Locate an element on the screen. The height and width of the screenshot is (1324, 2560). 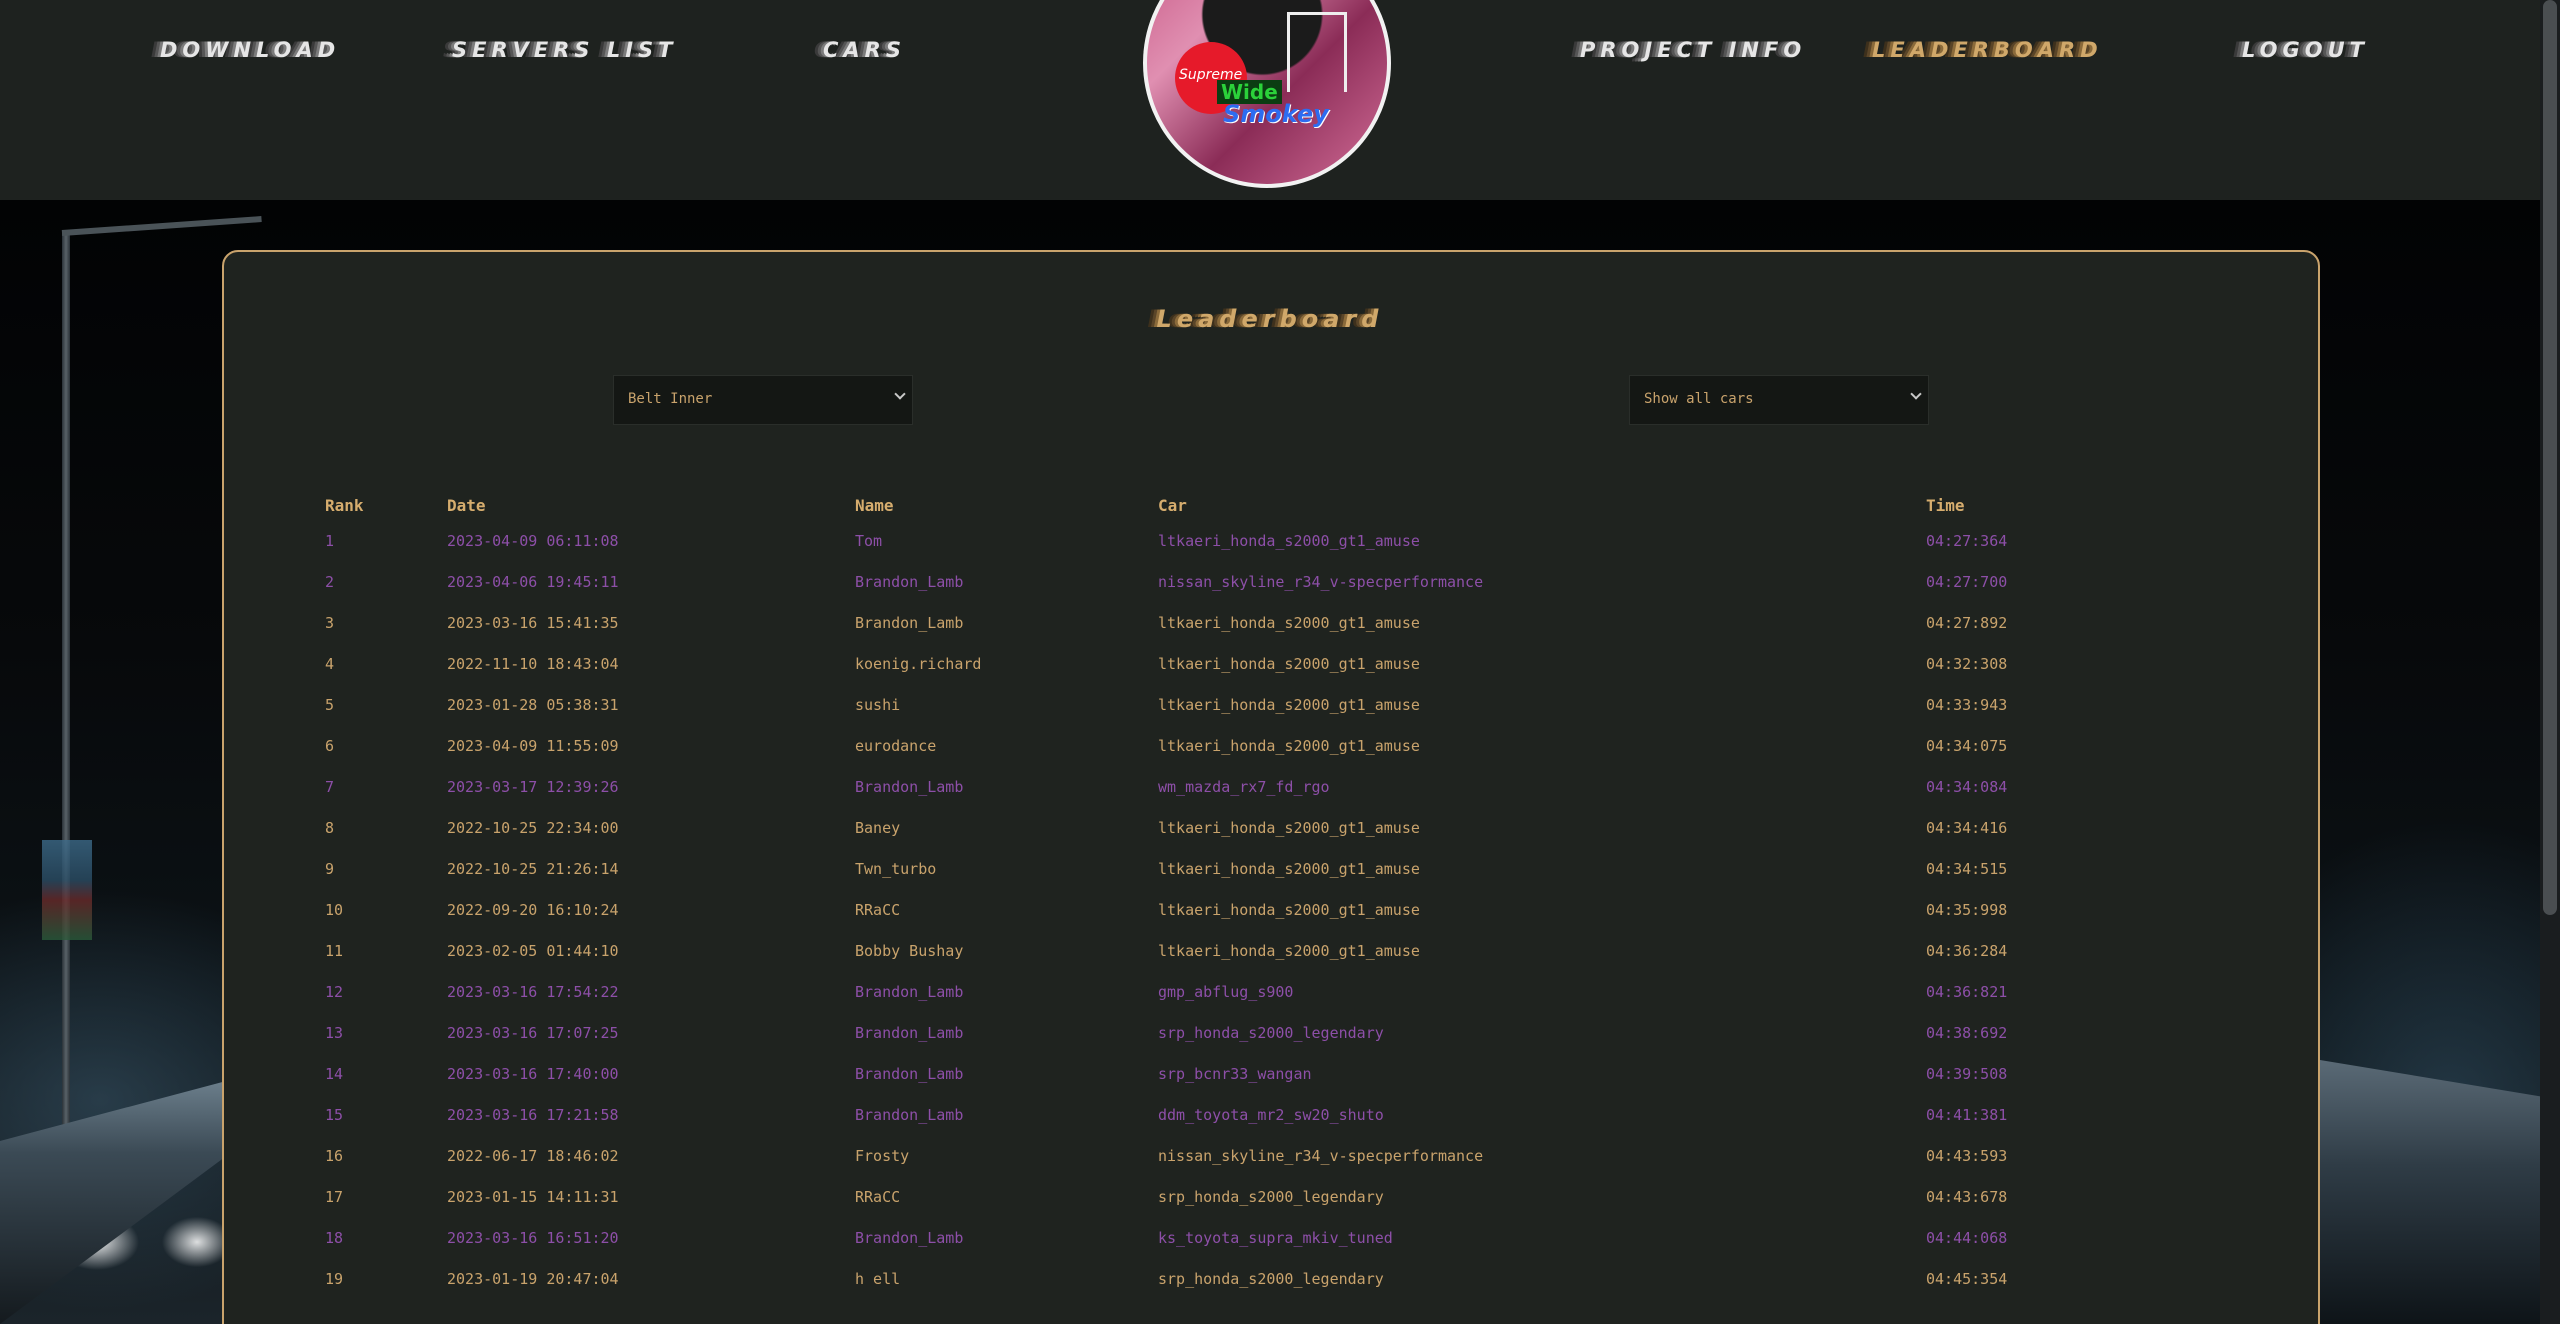
cell-date: 2023-04-09 06:11:08 is located at coordinates (533, 540).